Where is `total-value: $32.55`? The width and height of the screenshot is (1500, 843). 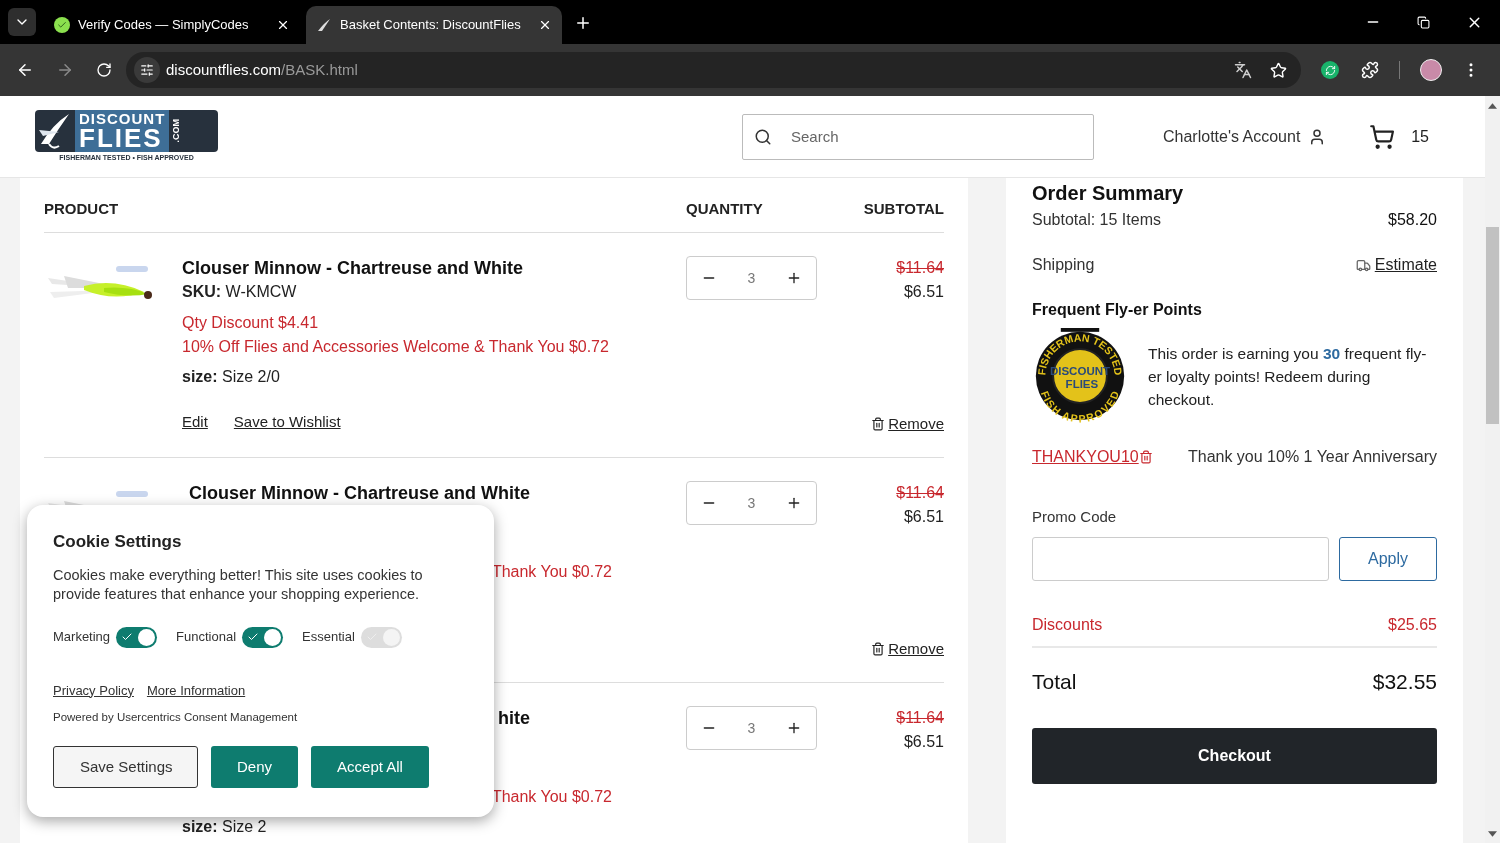
total-value: $32.55 is located at coordinates (1404, 681).